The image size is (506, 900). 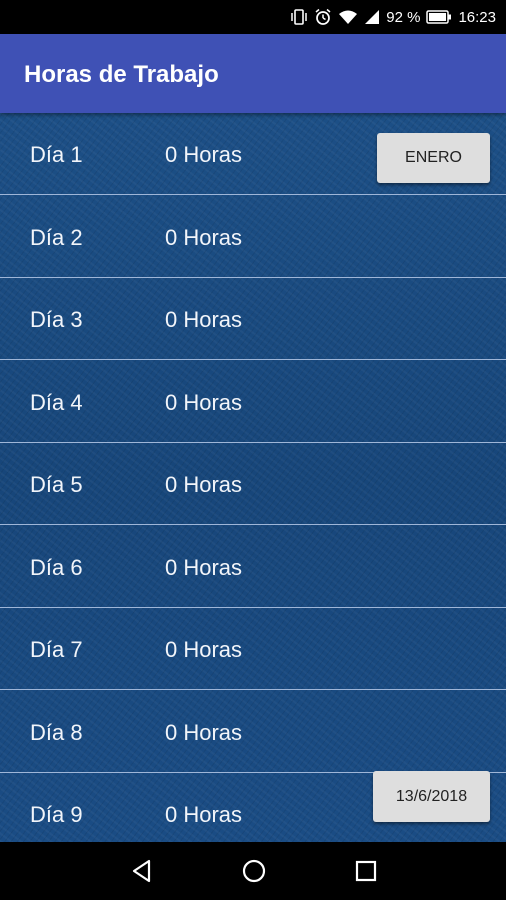 What do you see at coordinates (299, 17) in the screenshot?
I see `vibrate-icon` at bounding box center [299, 17].